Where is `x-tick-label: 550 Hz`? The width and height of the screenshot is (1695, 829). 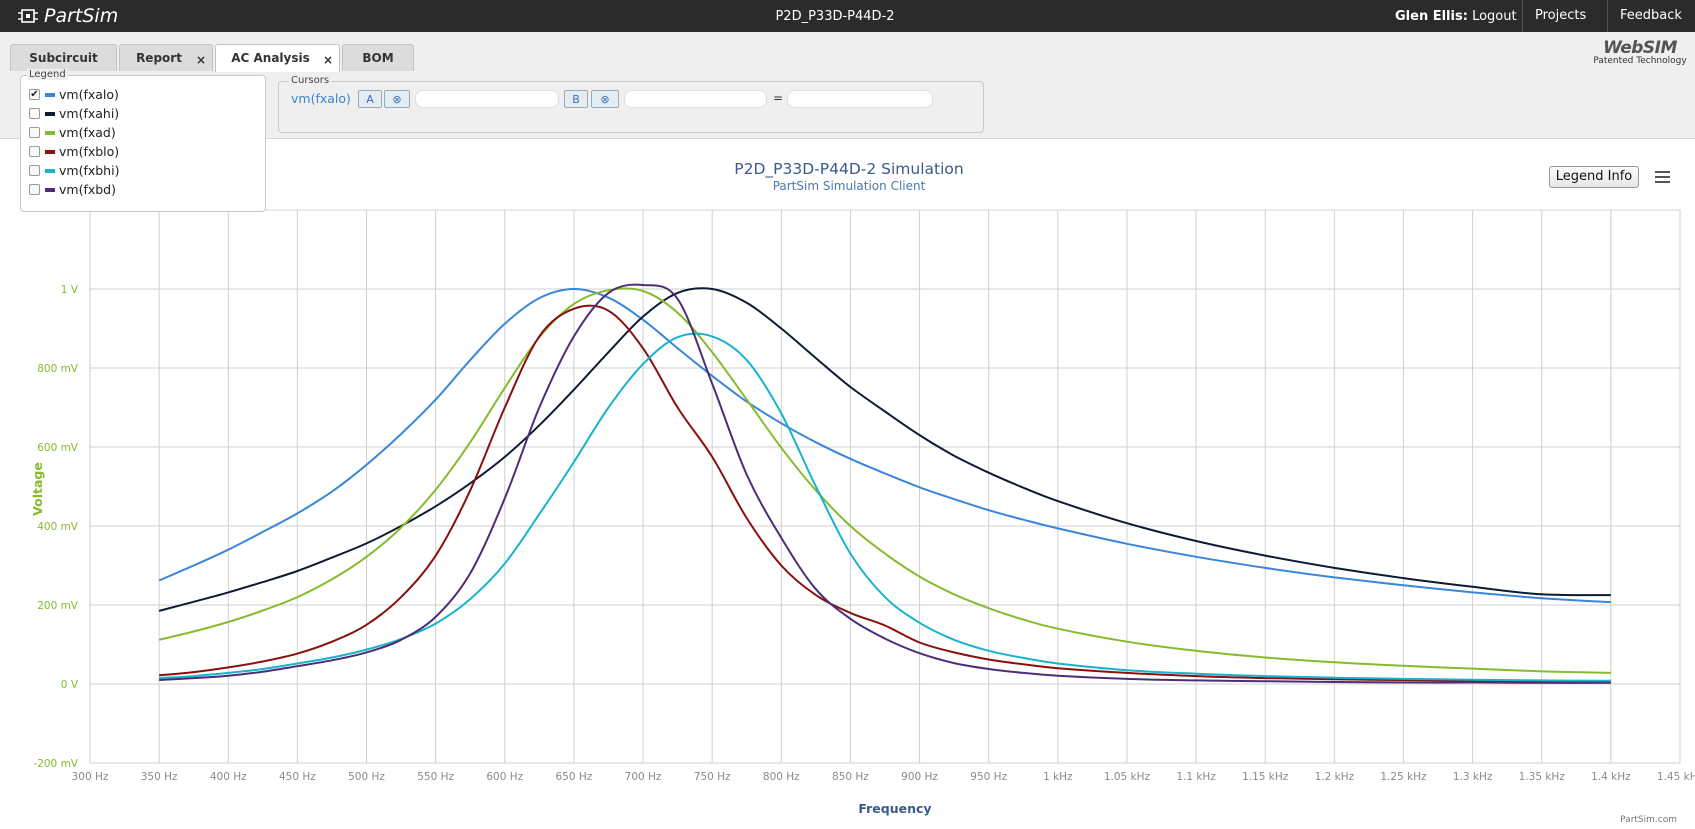
x-tick-label: 550 Hz is located at coordinates (435, 777).